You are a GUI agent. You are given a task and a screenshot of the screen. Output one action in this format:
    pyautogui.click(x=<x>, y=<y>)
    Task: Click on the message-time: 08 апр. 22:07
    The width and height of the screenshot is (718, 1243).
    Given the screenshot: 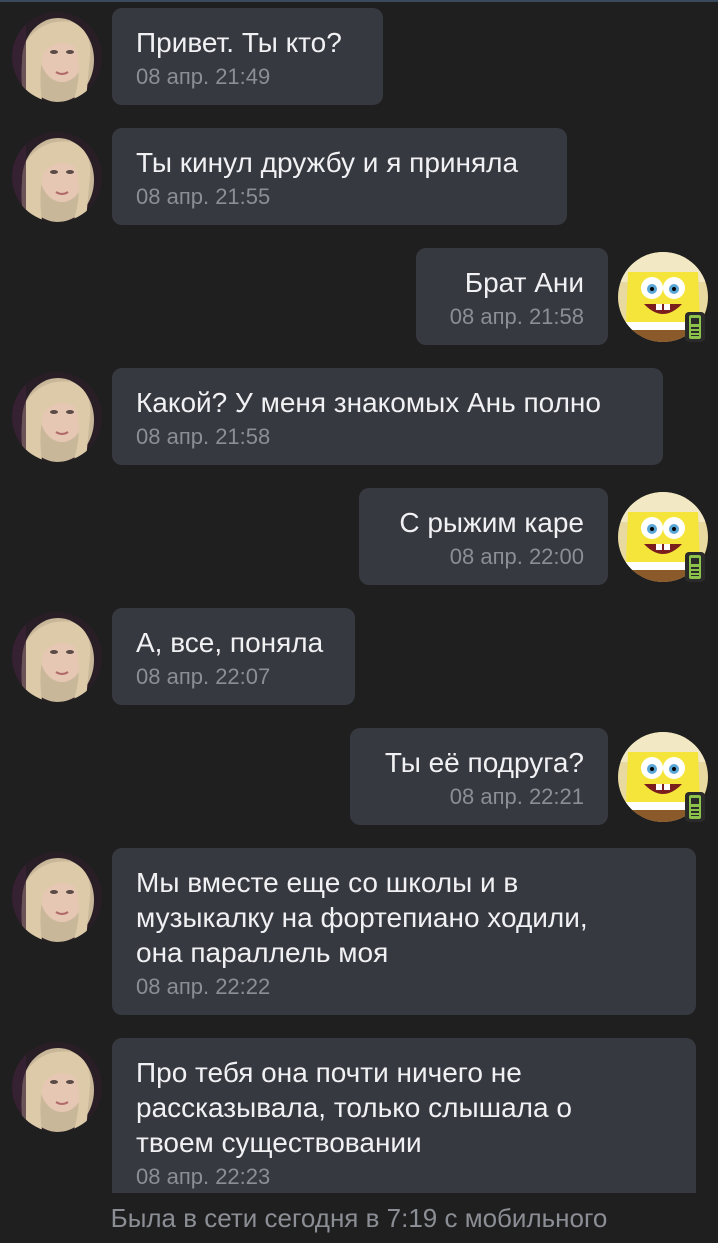 What is the action you would take?
    pyautogui.click(x=203, y=676)
    